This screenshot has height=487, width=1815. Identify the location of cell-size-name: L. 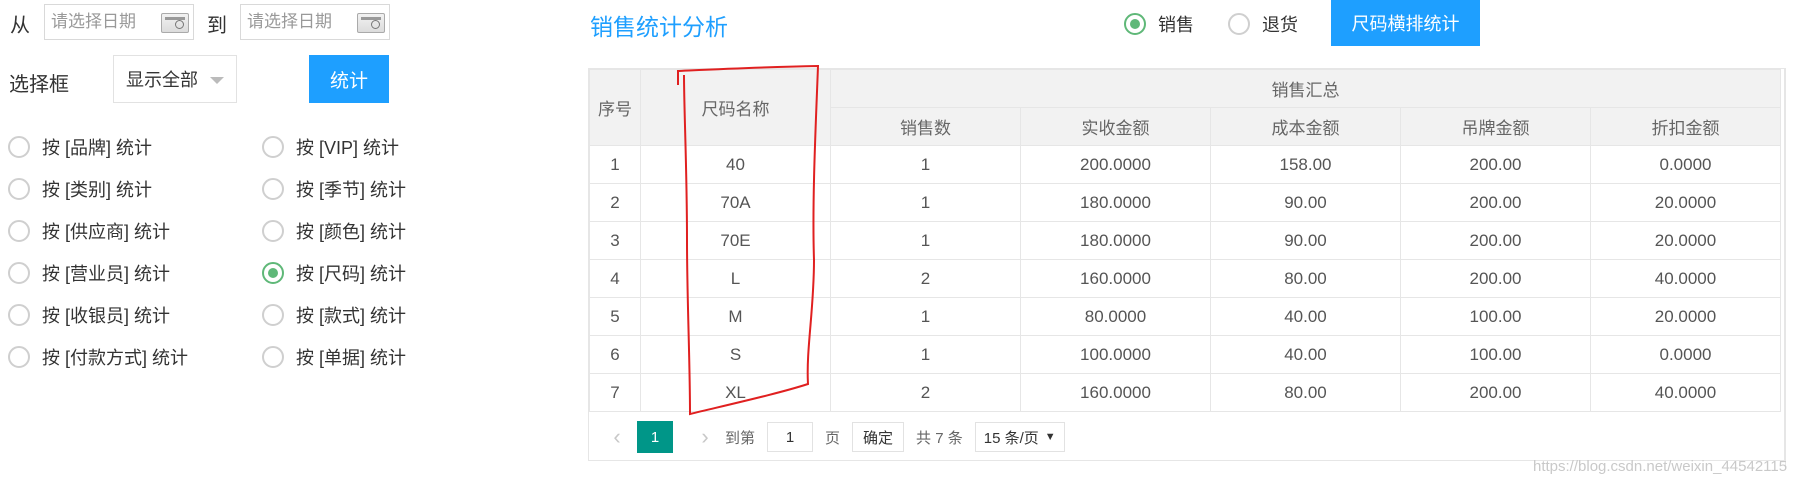
(735, 278).